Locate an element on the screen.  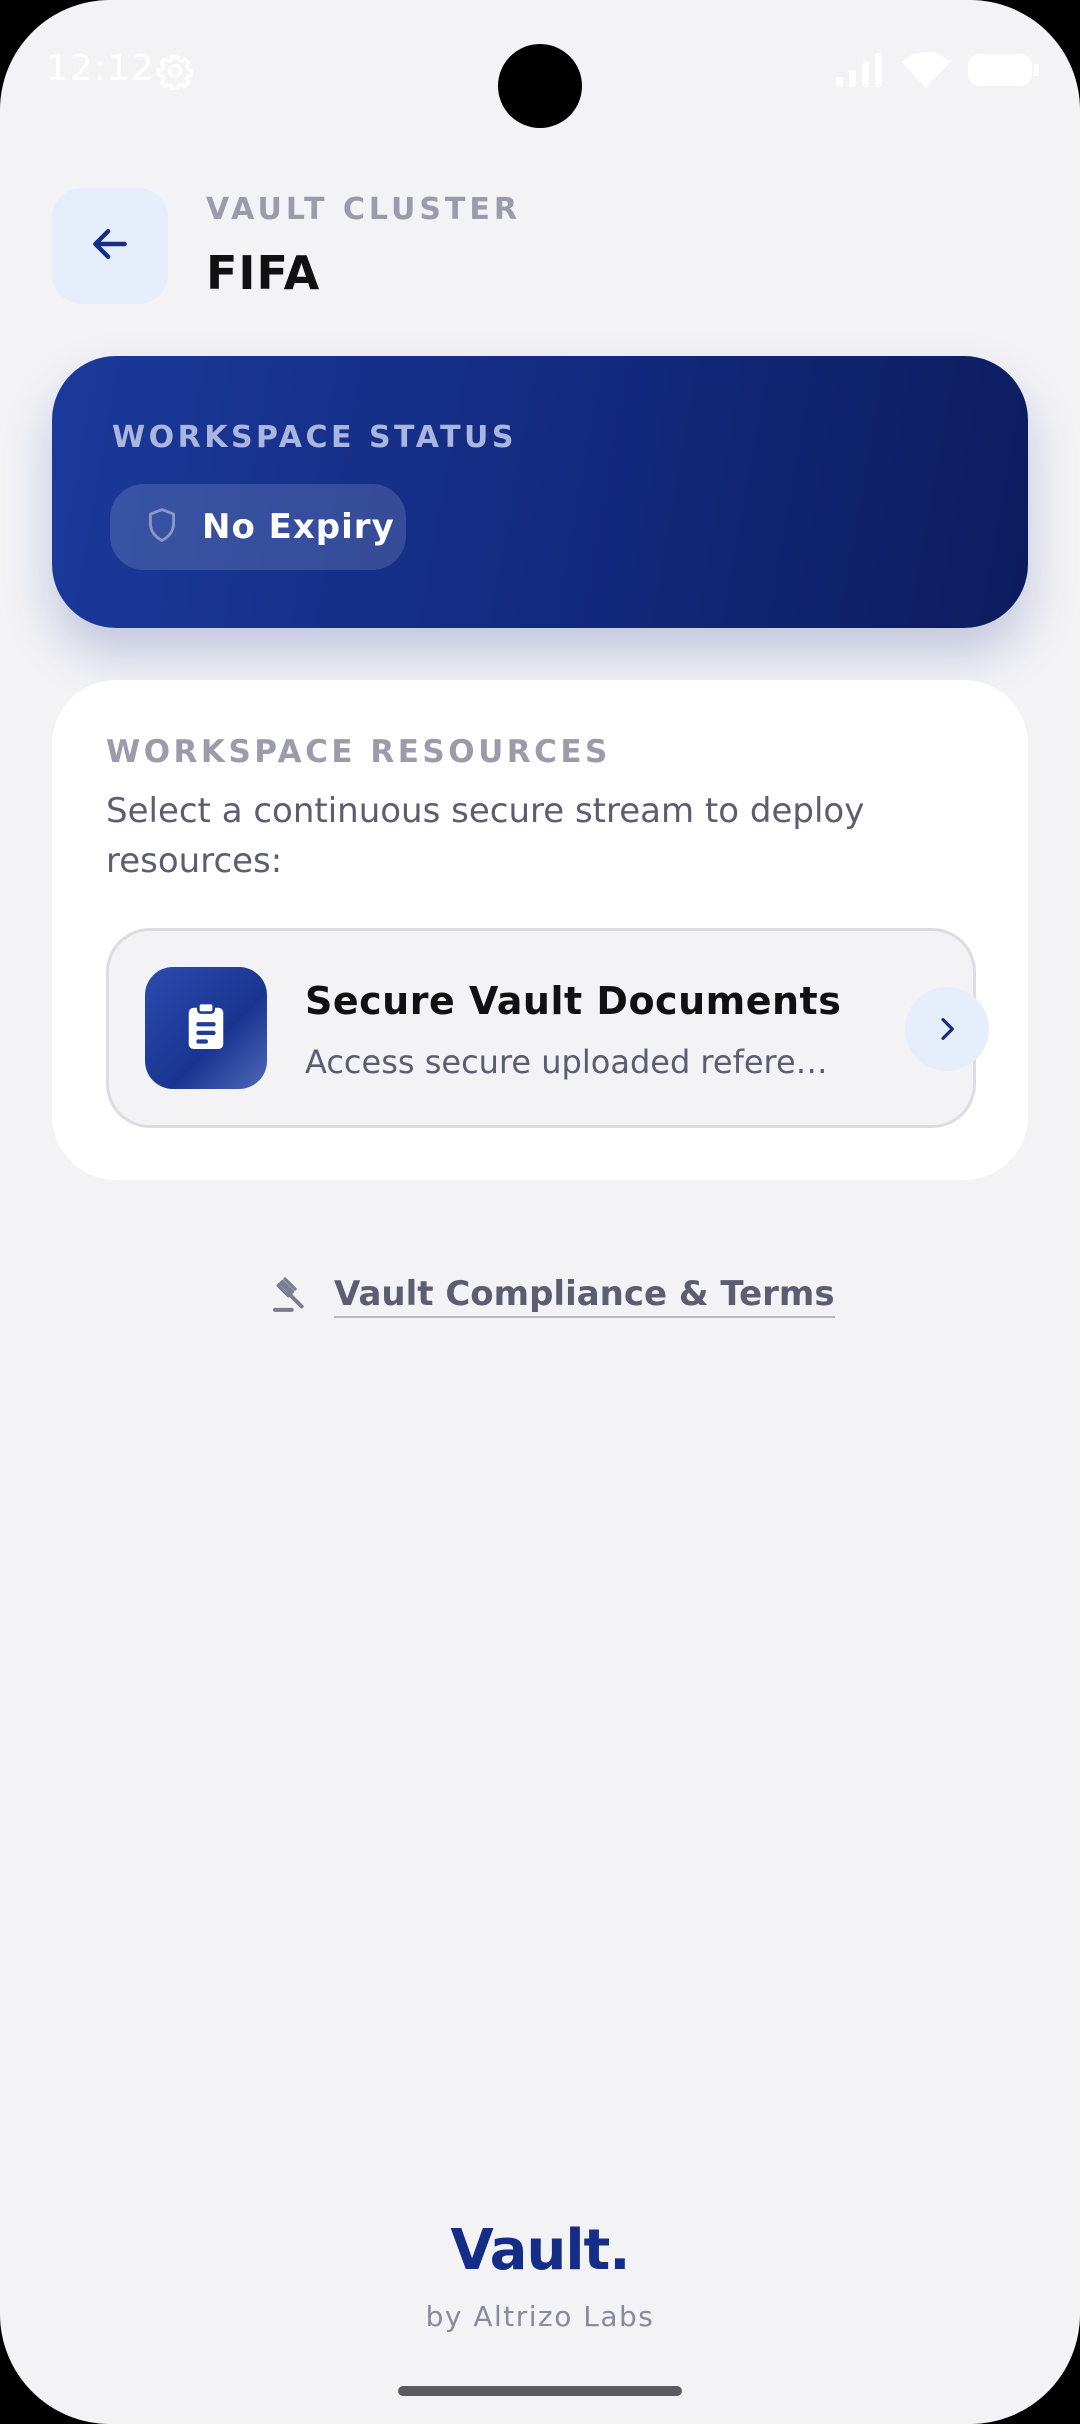
workspace-status-label: WORKSPACE STATUS is located at coordinates (315, 437).